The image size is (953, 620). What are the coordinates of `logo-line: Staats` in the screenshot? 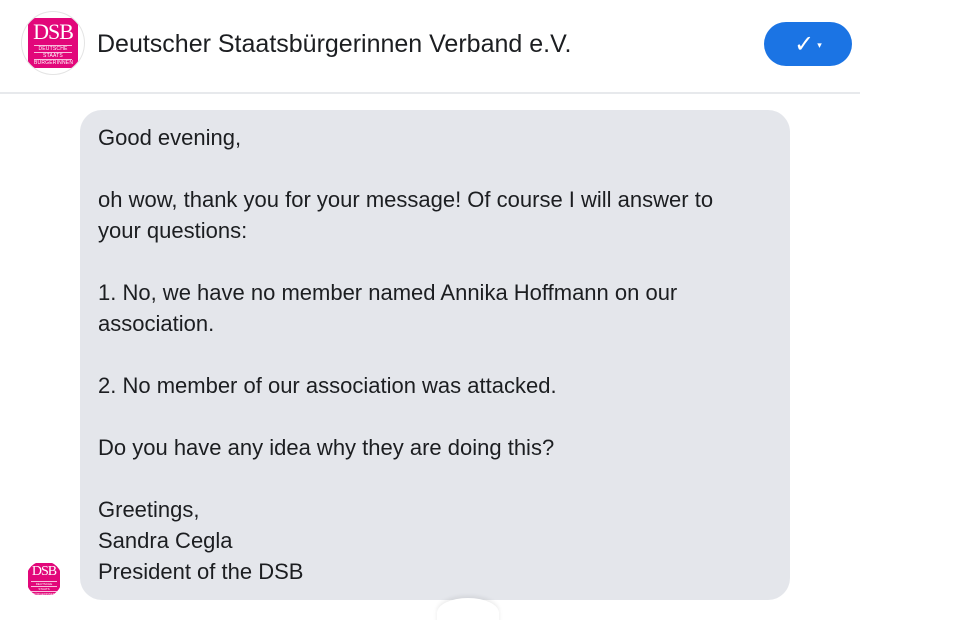 It's located at (53, 55).